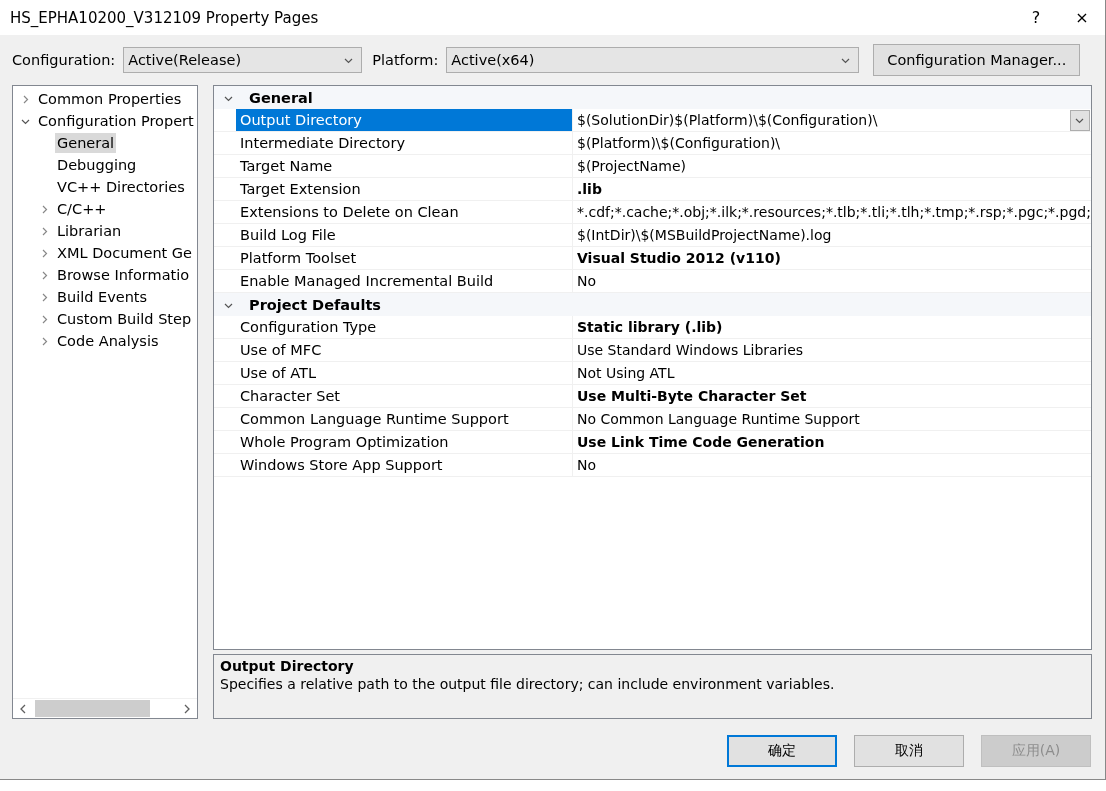 This screenshot has width=1106, height=791. Describe the element at coordinates (116, 121) in the screenshot. I see `tree-item: Configuration Propert` at that location.